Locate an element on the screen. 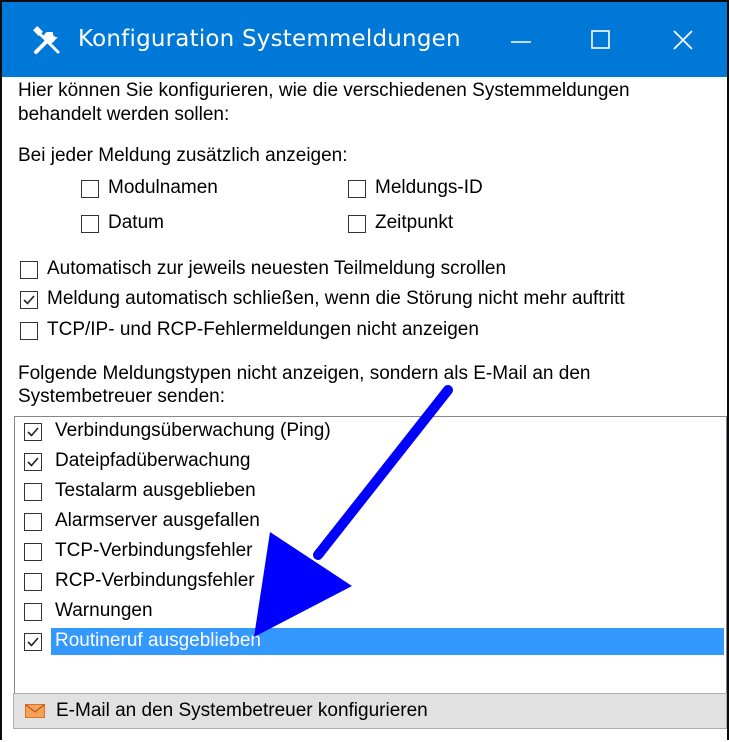 The height and width of the screenshot is (742, 729). list-item: RCP-Verbindungsfehler is located at coordinates (370, 582).